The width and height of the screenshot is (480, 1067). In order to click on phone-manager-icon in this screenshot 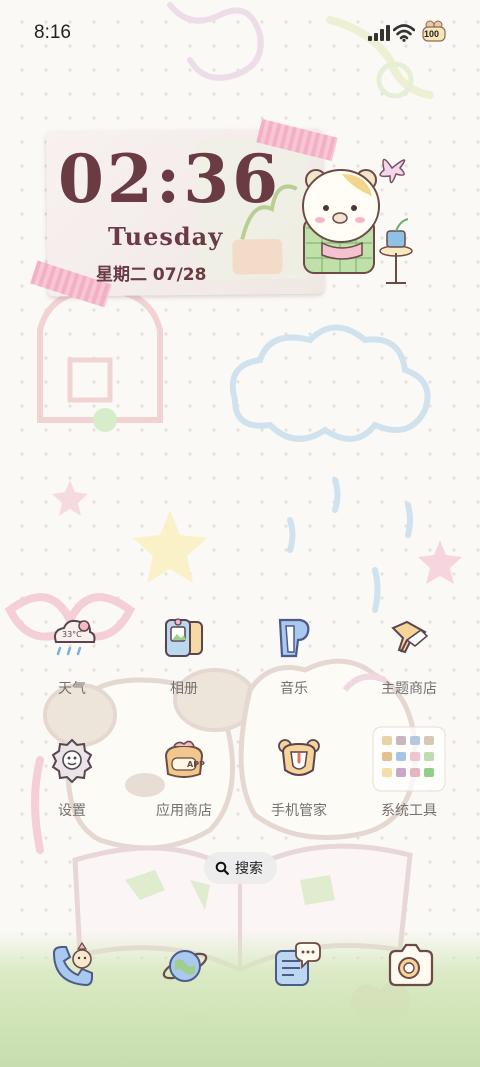, I will do `click(299, 757)`.